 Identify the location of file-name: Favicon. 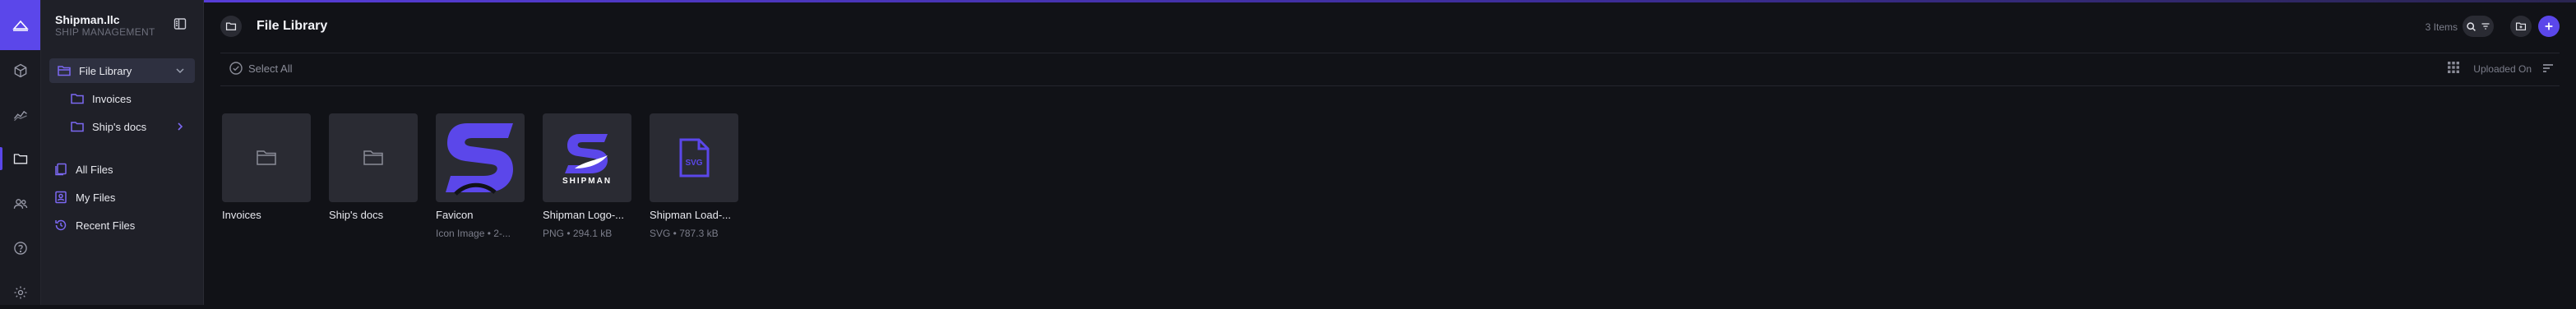
(455, 215).